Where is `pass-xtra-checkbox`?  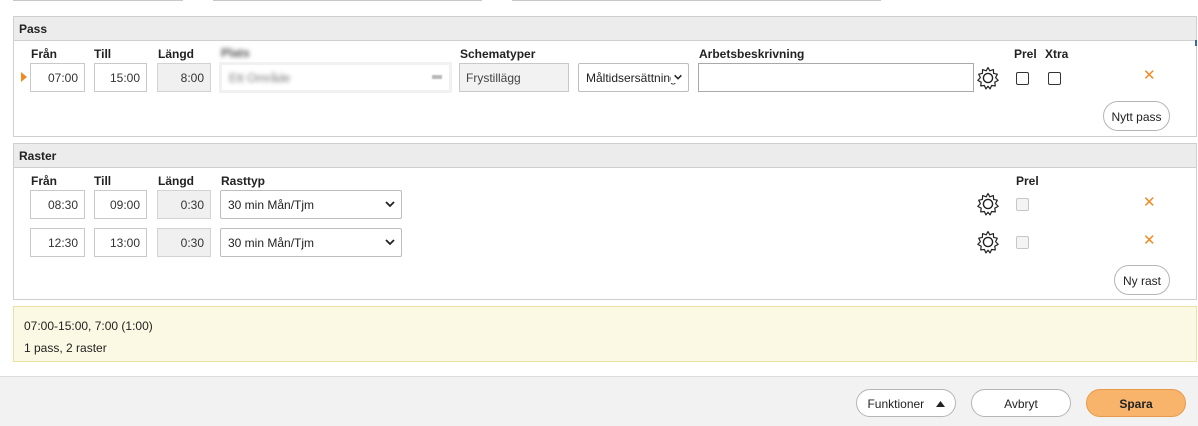
pass-xtra-checkbox is located at coordinates (1054, 78).